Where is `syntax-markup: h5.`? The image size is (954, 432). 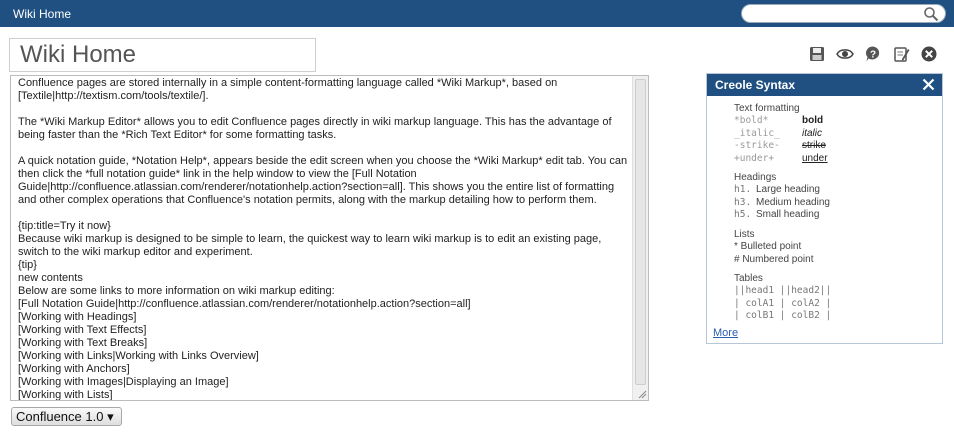
syntax-markup: h5. is located at coordinates (743, 214).